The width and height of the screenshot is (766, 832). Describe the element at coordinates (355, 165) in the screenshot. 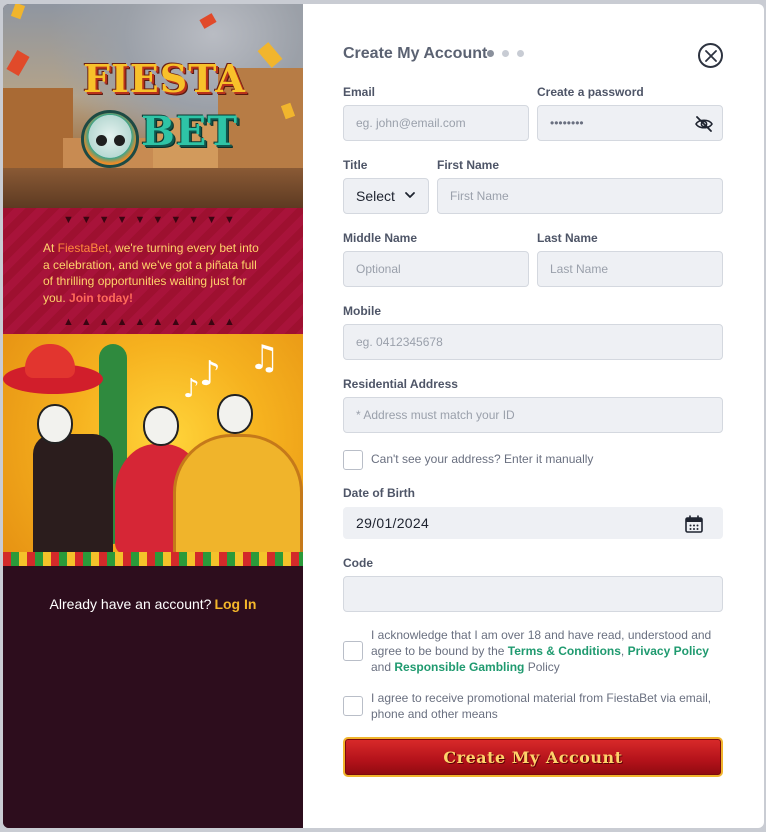

I see `title-label: Title` at that location.